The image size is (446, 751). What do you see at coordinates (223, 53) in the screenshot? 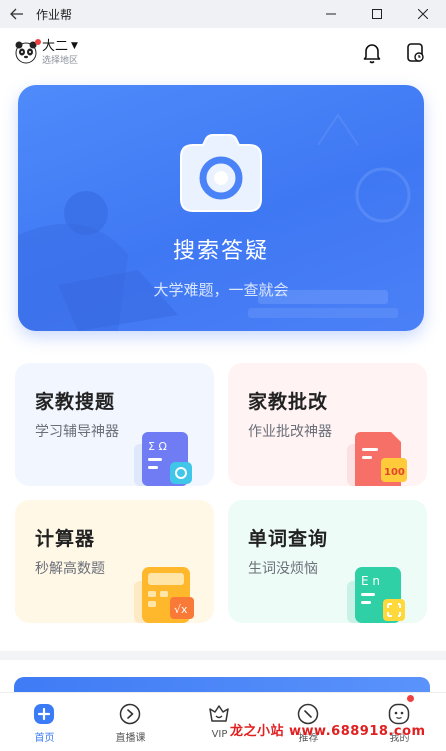
I see `app-header: 大二 ▼ 选择地区` at bounding box center [223, 53].